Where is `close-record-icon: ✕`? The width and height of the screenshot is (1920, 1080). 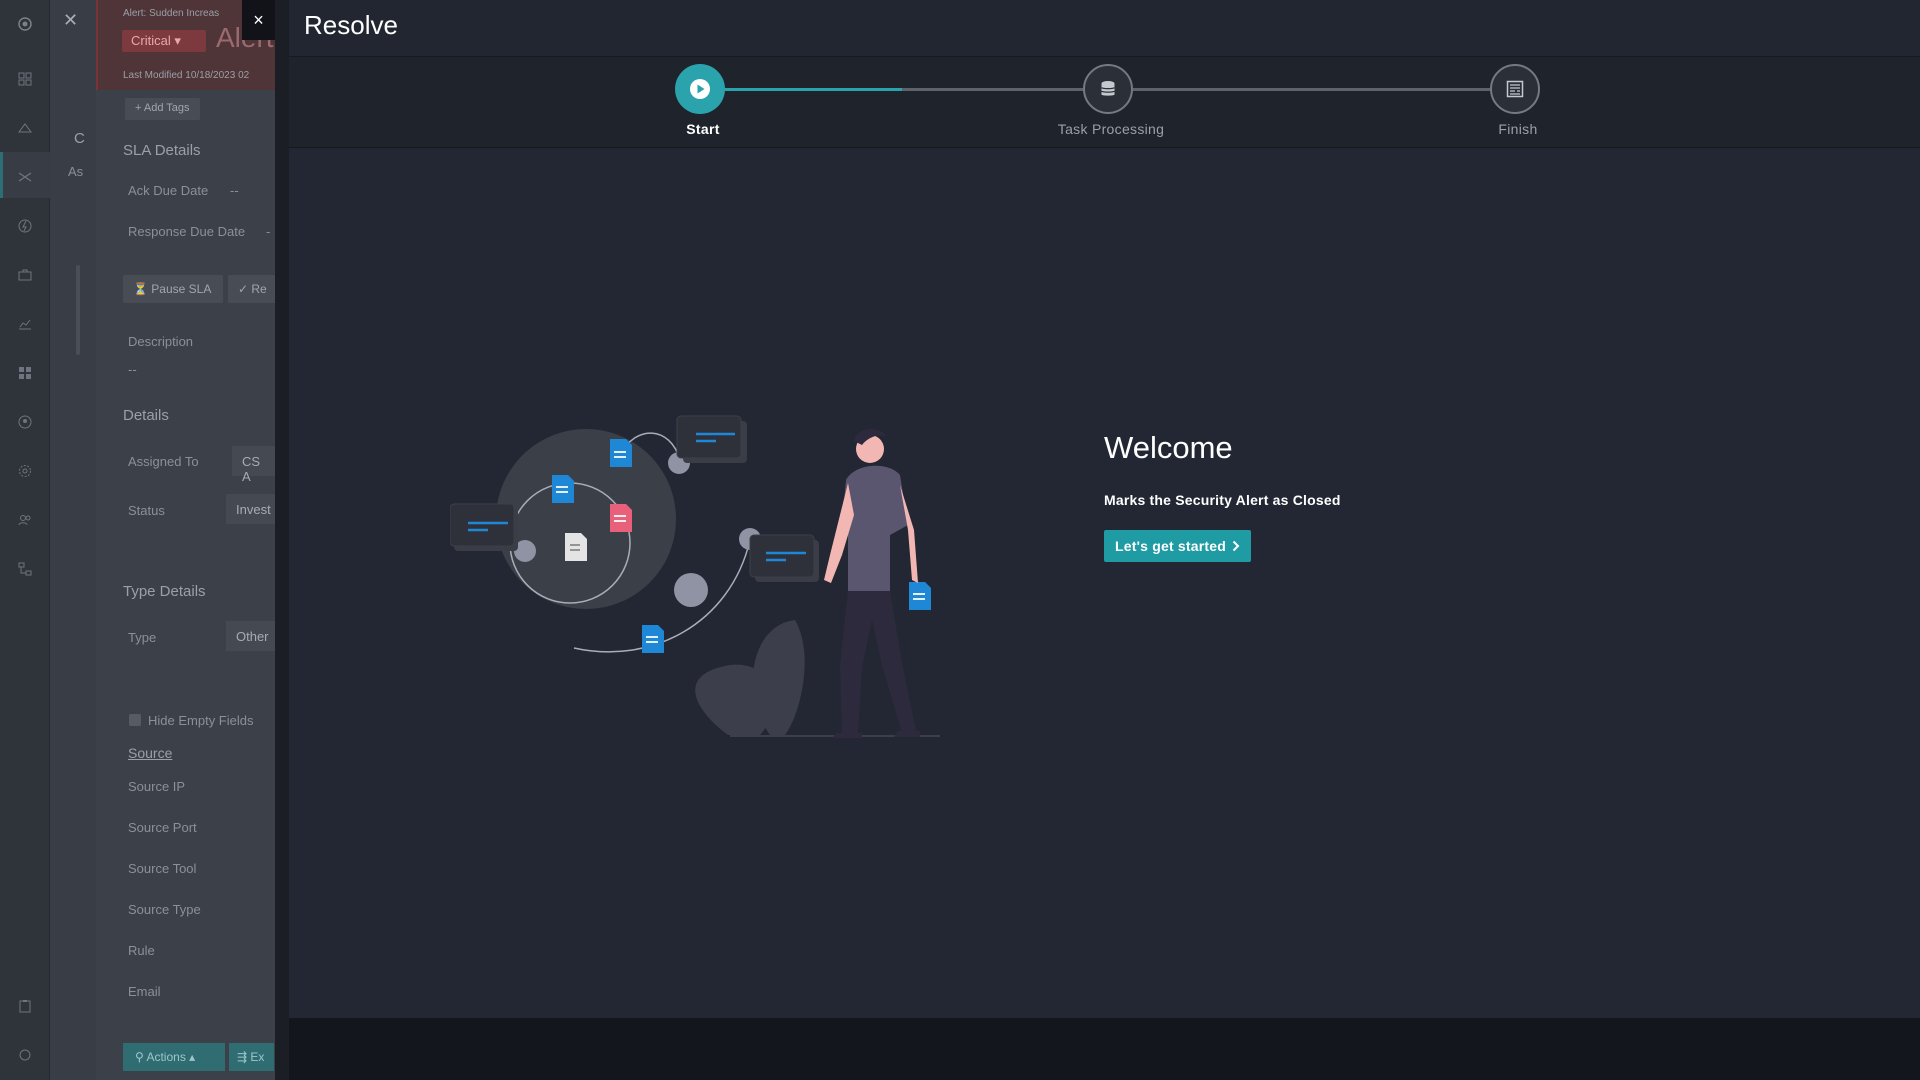
close-record-icon: ✕ is located at coordinates (70, 20).